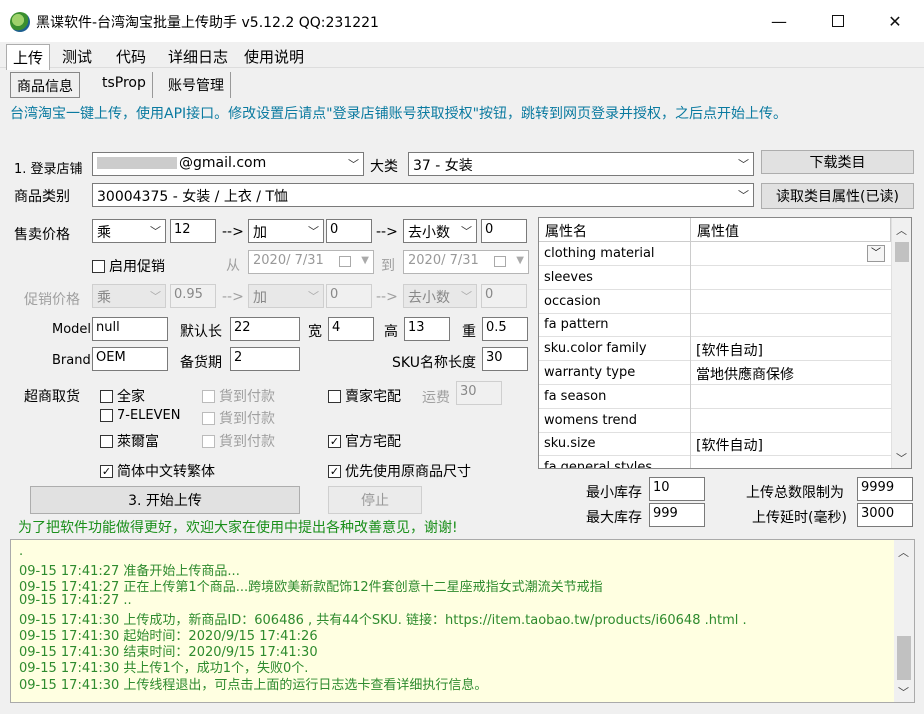 Image resolution: width=924 pixels, height=714 pixels. Describe the element at coordinates (228, 164) in the screenshot. I see `store-select: @gmail.com ﹀` at that location.